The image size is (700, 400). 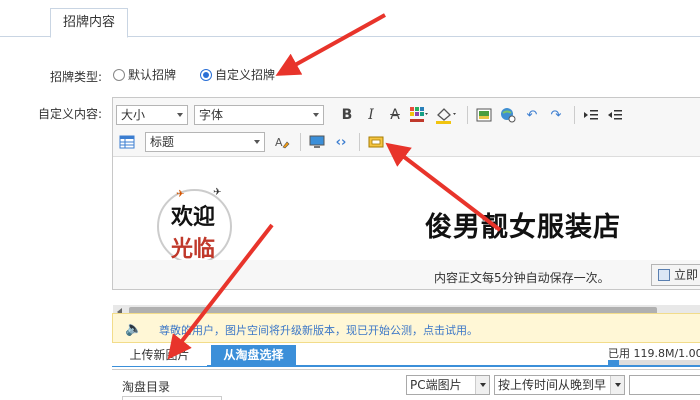 I want to click on image-icon, so click(x=484, y=115).